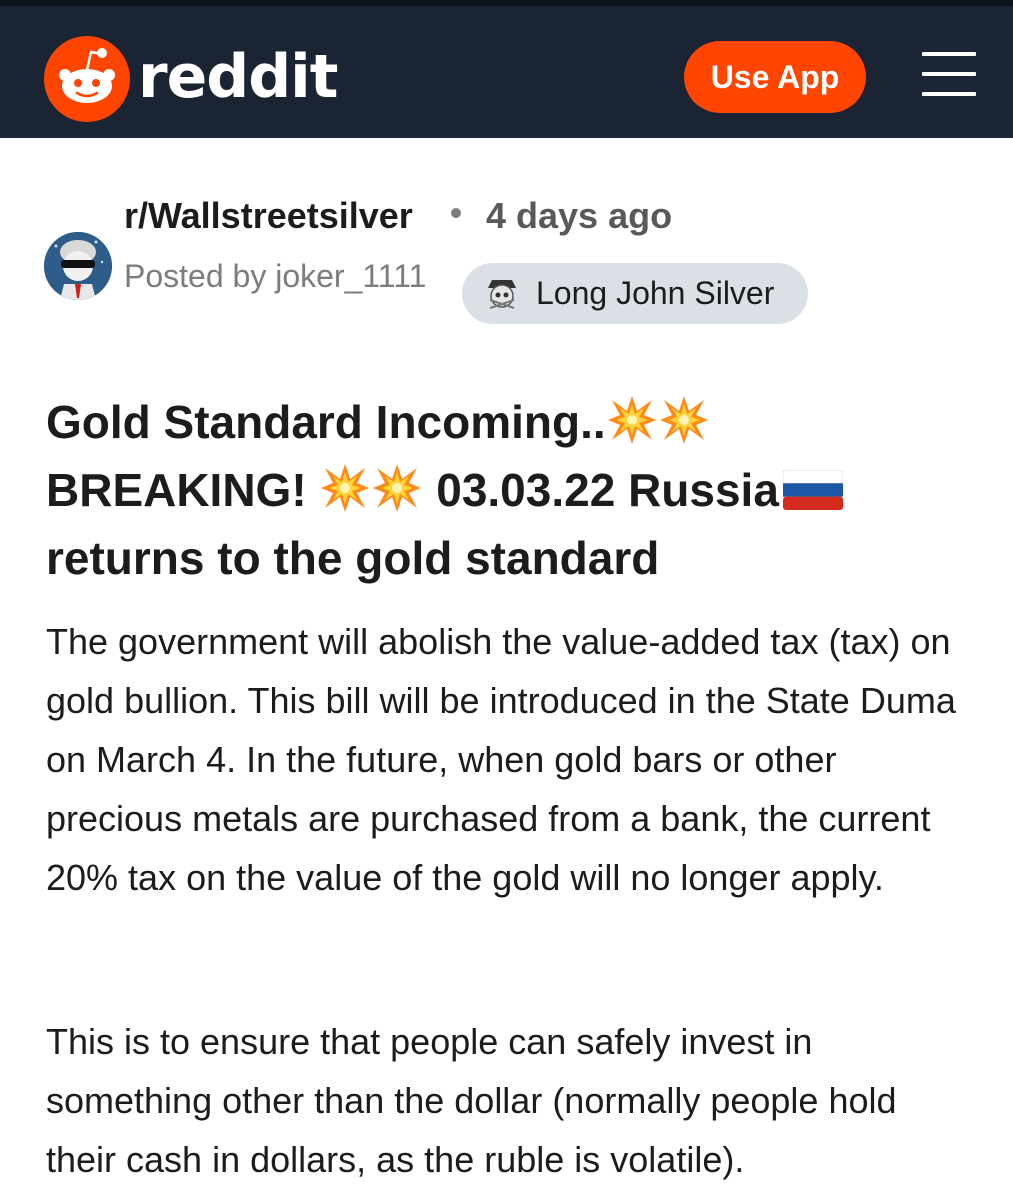 The image size is (1013, 1200). What do you see at coordinates (775, 77) in the screenshot?
I see `use-app-button: Use App` at bounding box center [775, 77].